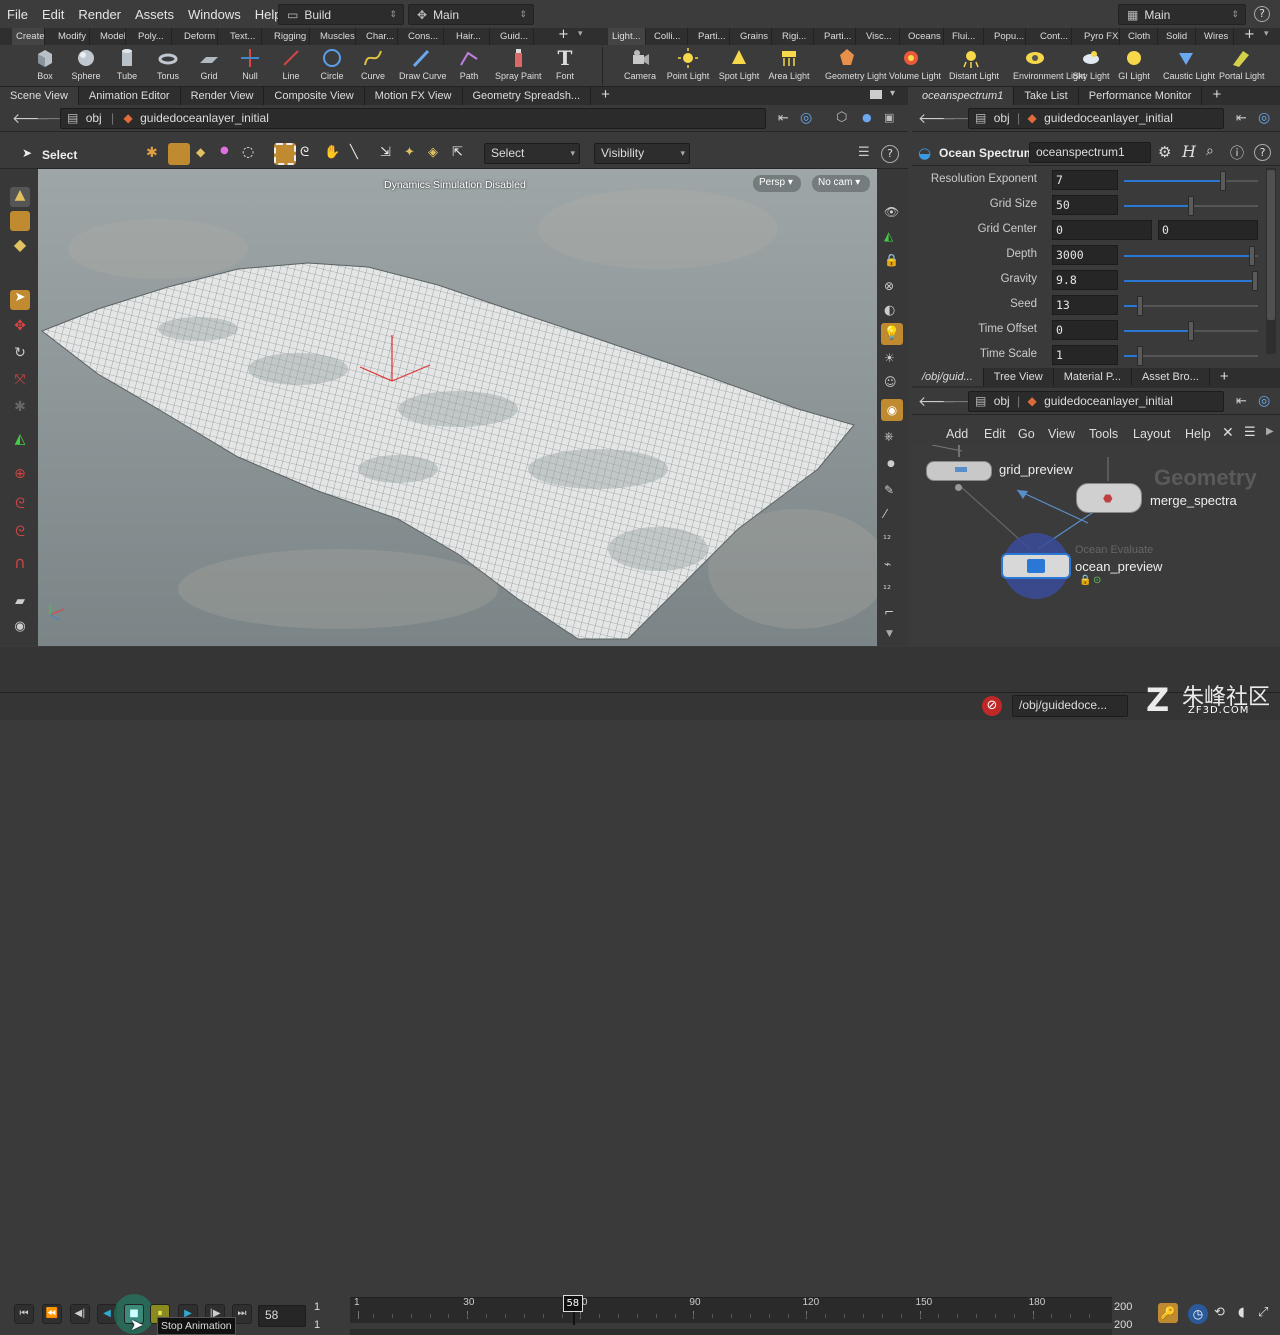 The height and width of the screenshot is (1335, 1280). What do you see at coordinates (130, 96) in the screenshot?
I see `tab-animation-editor: Animation Editor` at bounding box center [130, 96].